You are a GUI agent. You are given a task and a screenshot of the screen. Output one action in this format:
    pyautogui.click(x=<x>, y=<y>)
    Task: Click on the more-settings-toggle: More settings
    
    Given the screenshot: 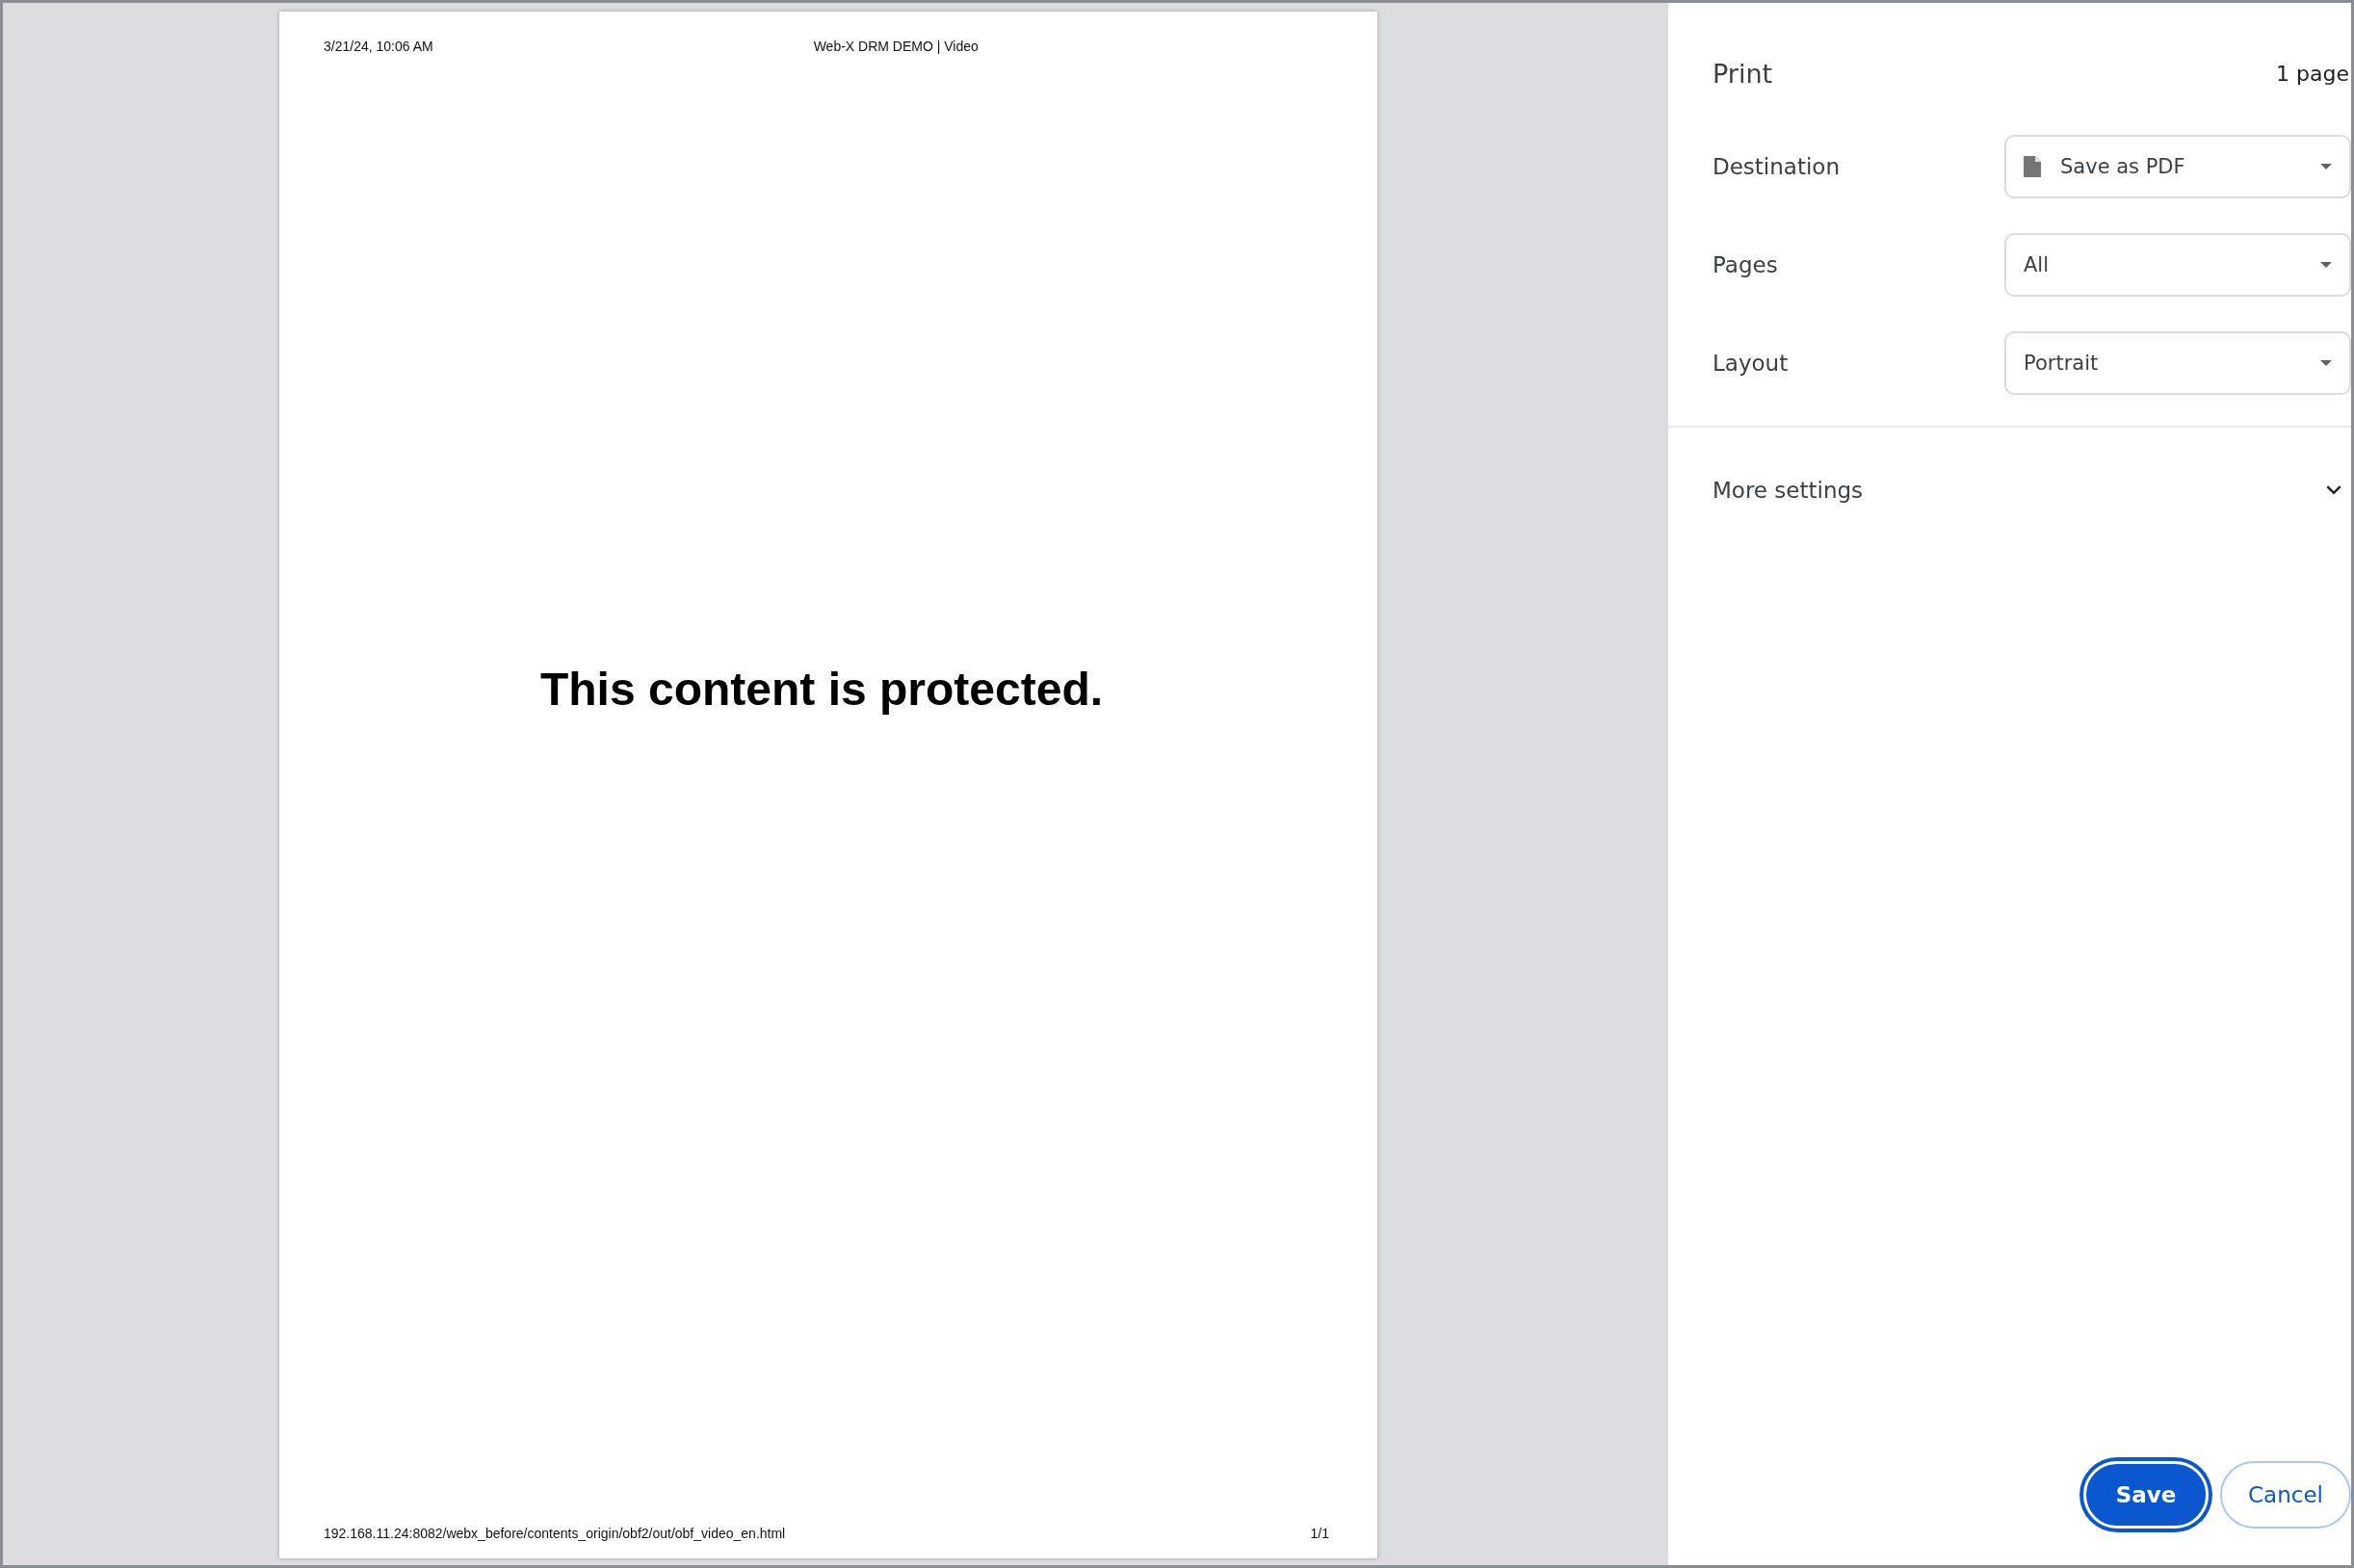 What is the action you would take?
    pyautogui.click(x=2009, y=490)
    